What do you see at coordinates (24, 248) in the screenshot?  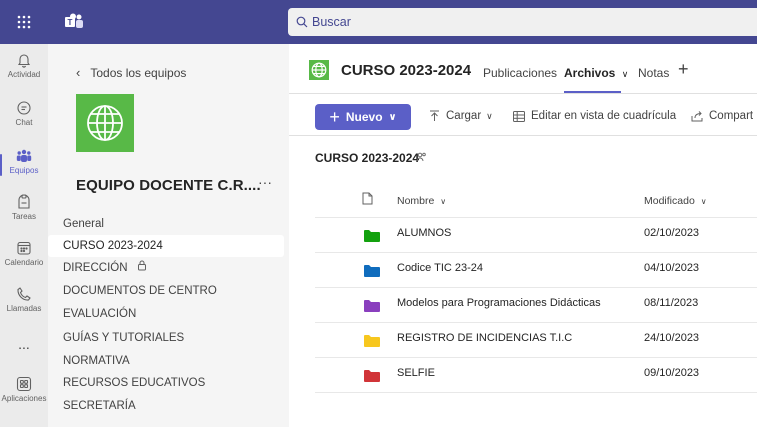 I see `calendar-icon` at bounding box center [24, 248].